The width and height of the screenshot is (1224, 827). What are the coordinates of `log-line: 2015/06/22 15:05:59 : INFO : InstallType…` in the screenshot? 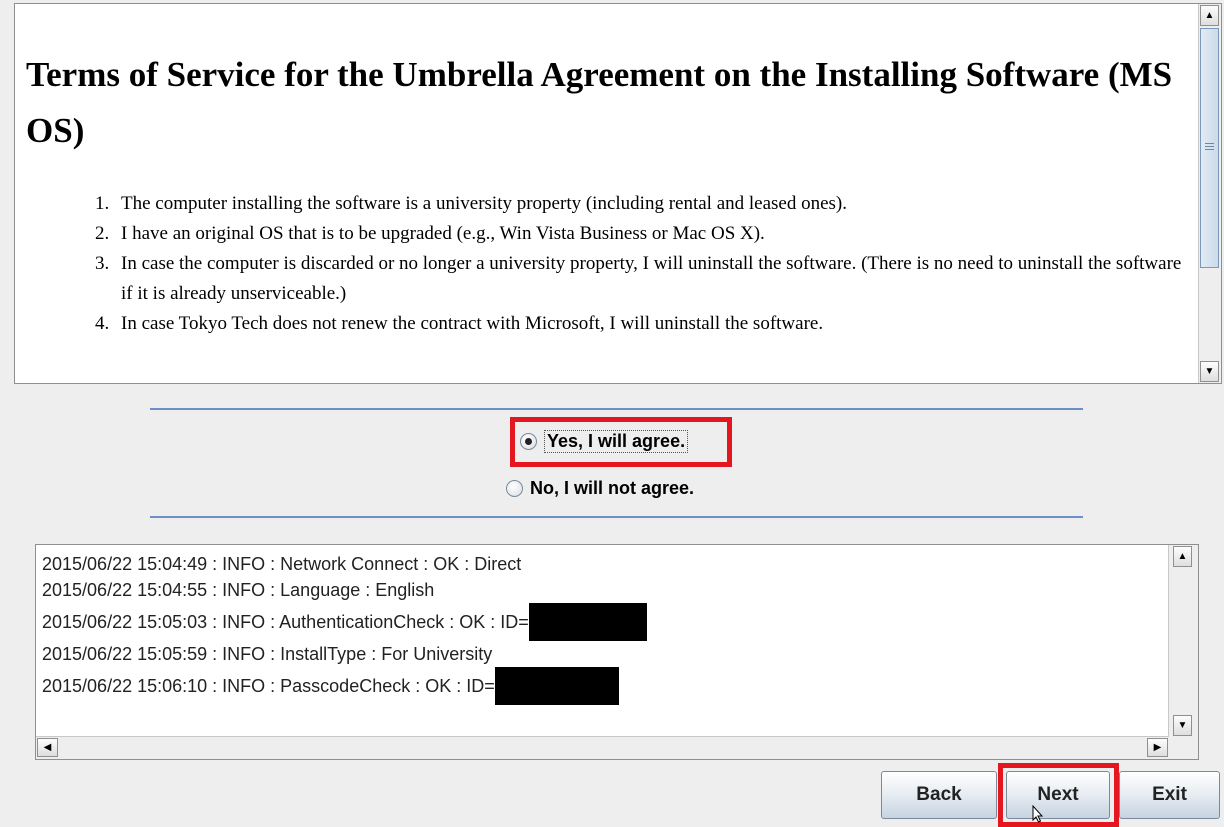 It's located at (267, 654).